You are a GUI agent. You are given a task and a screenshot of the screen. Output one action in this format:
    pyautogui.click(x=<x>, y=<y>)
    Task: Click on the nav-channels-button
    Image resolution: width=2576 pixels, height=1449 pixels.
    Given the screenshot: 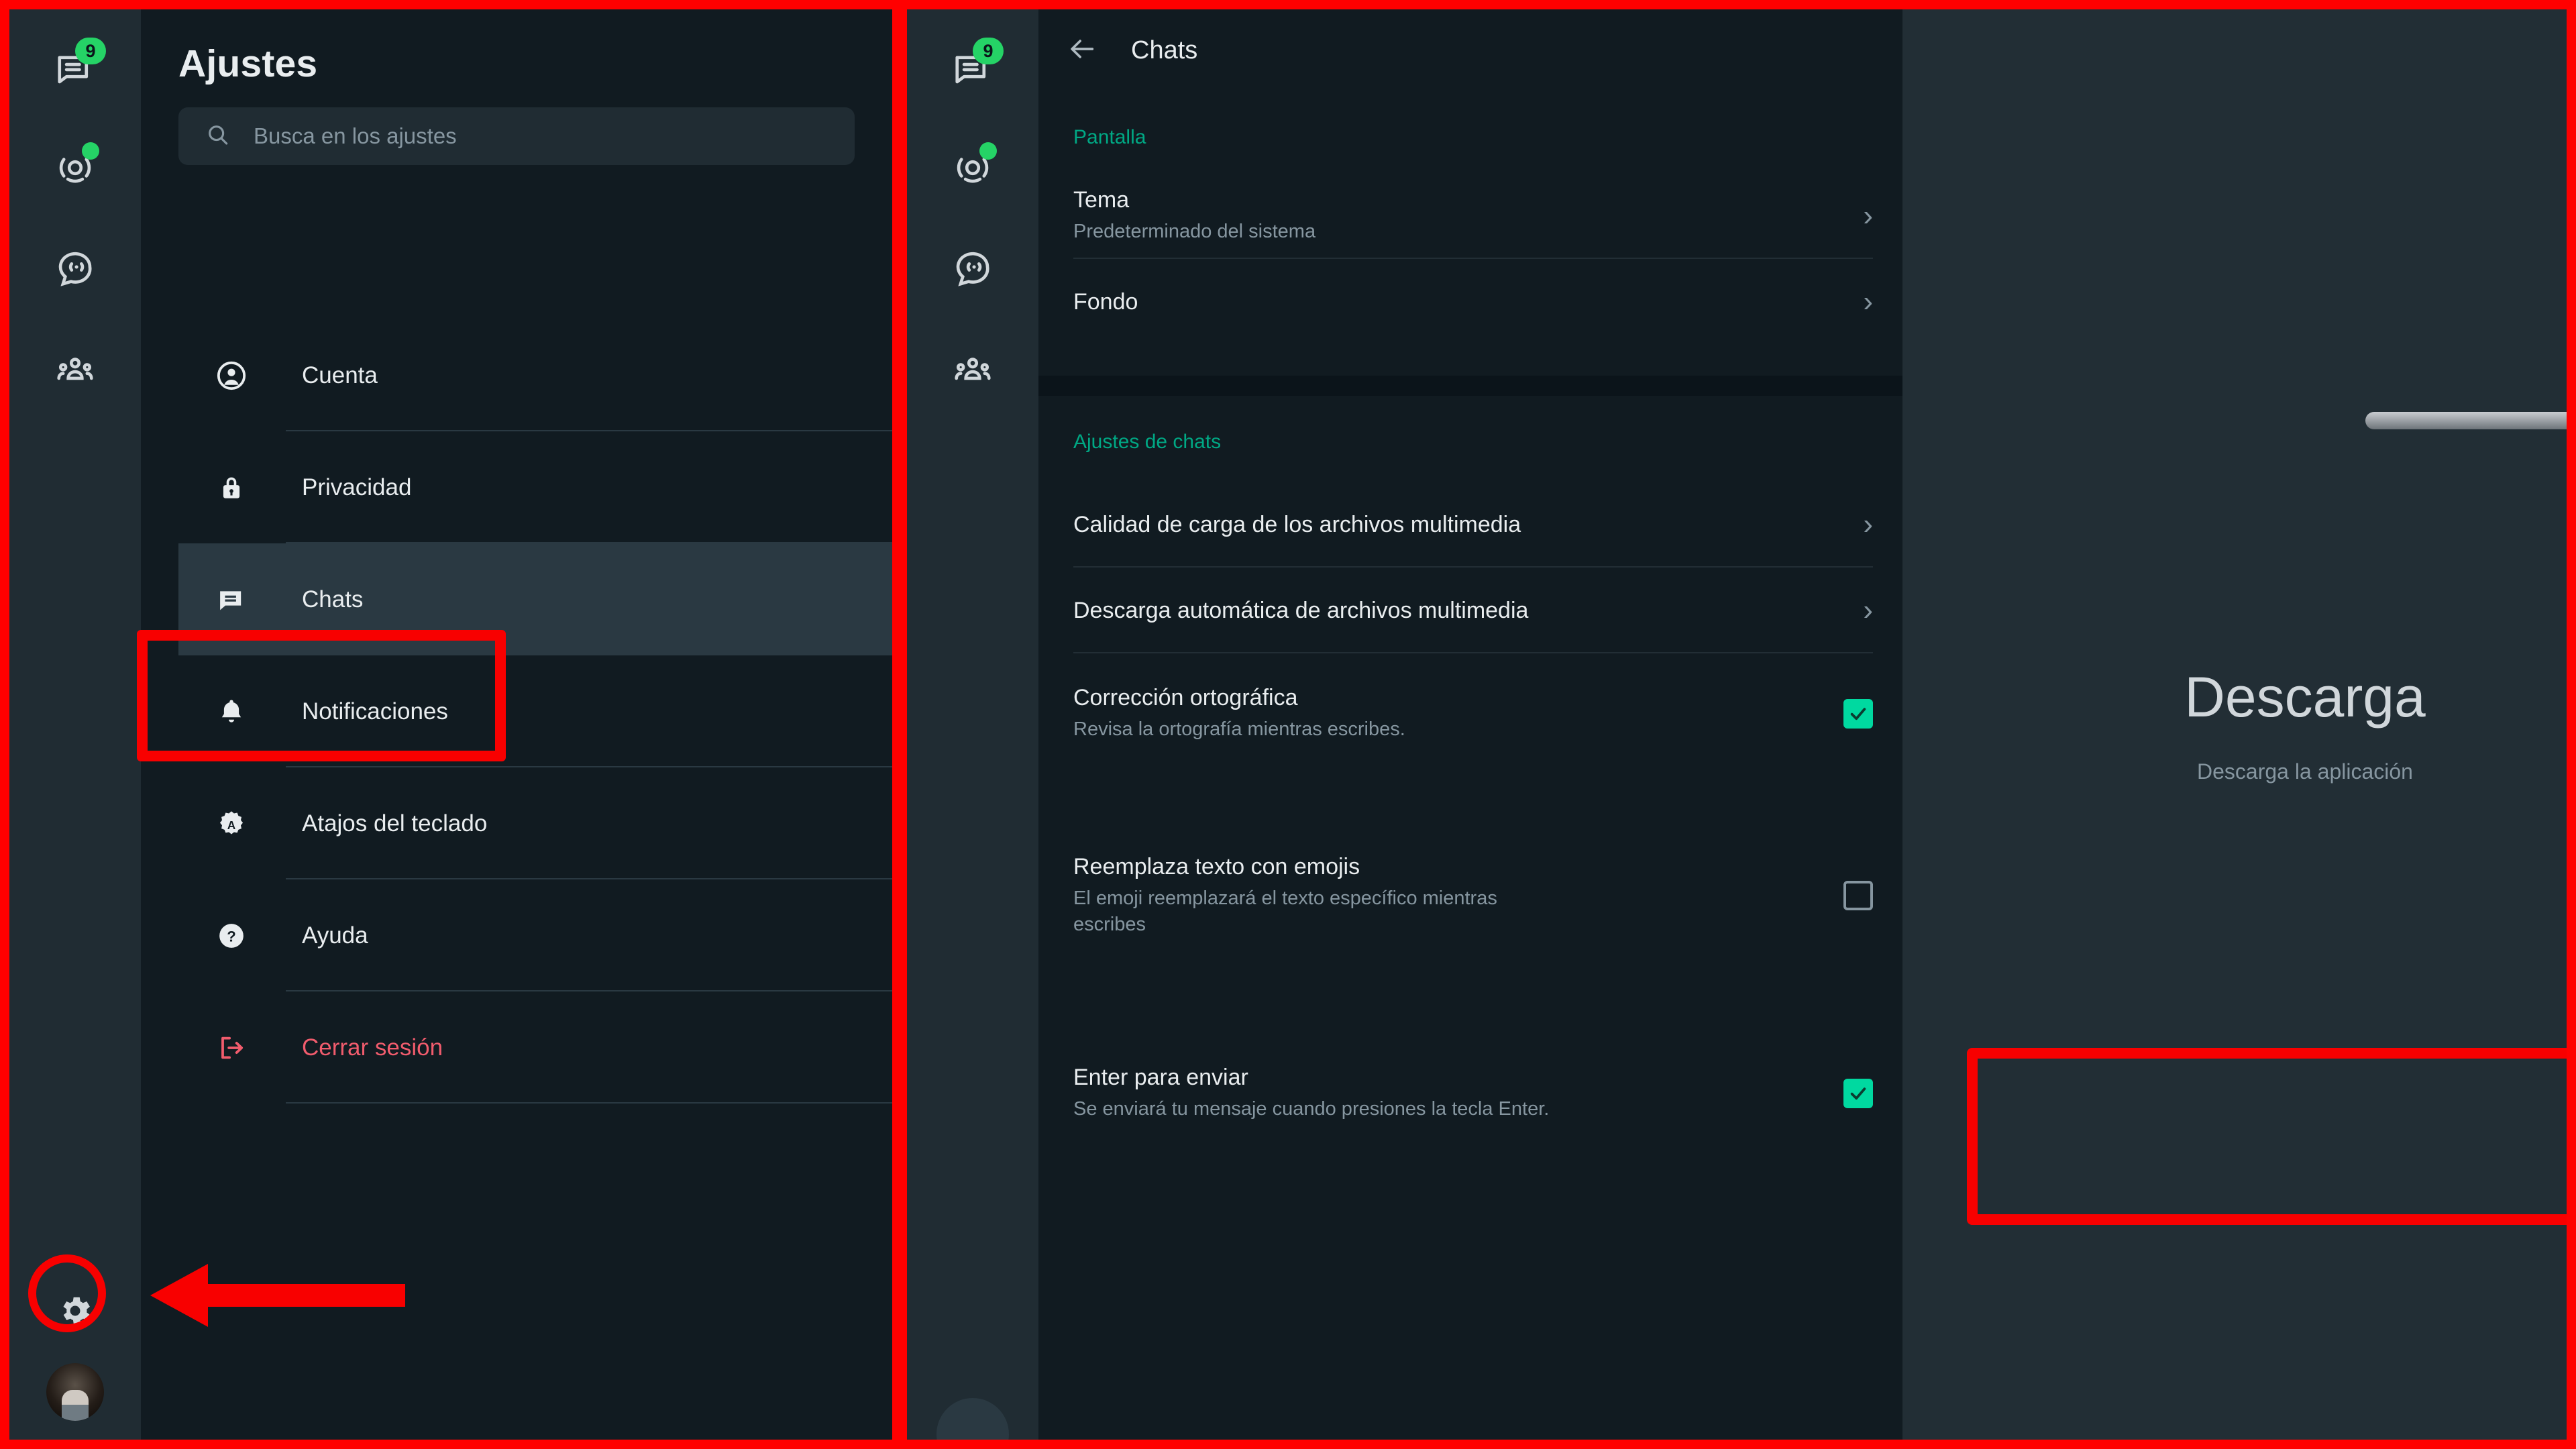 What is the action you would take?
    pyautogui.click(x=75, y=268)
    